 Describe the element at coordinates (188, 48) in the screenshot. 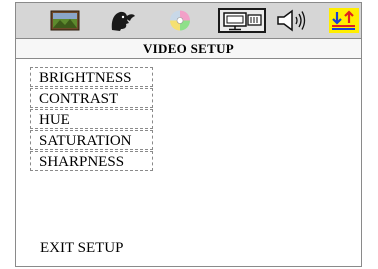

I see `page-title: VIDEO SETUP` at that location.